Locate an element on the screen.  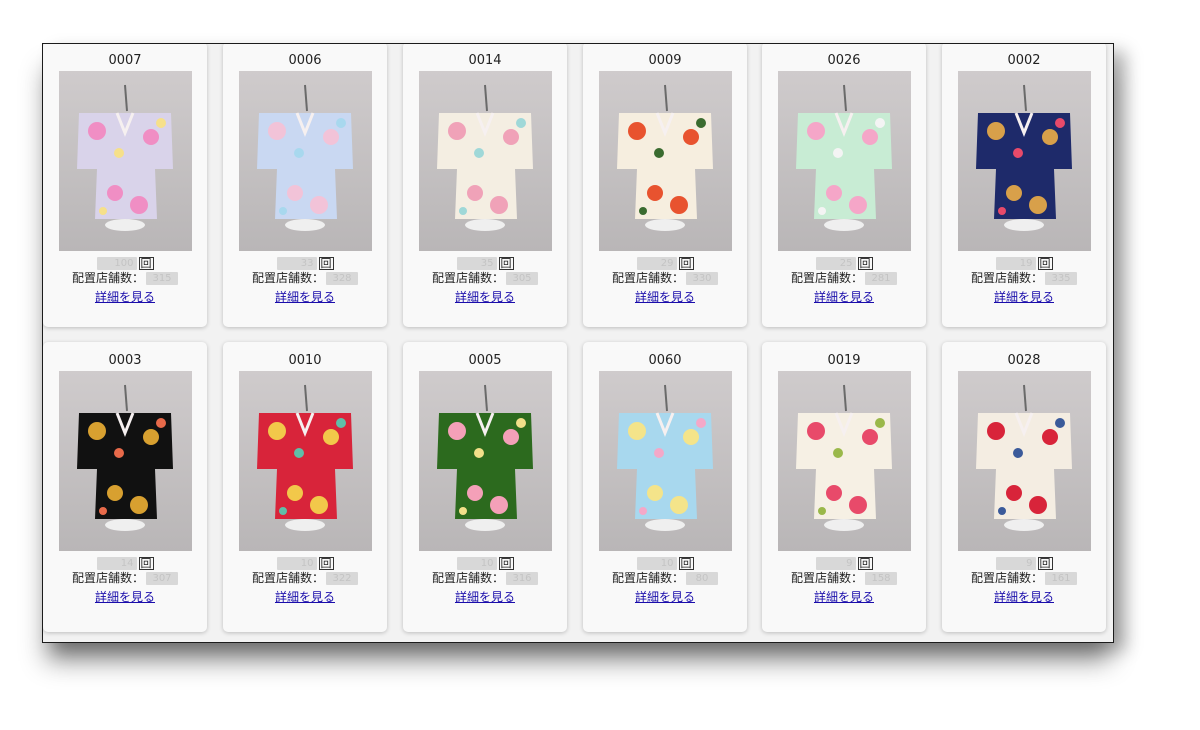
store-count-value: 315 is located at coordinates (162, 278).